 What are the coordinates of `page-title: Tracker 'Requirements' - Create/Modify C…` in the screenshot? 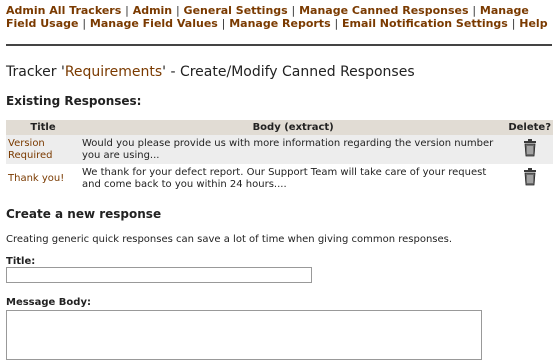 It's located at (210, 72).